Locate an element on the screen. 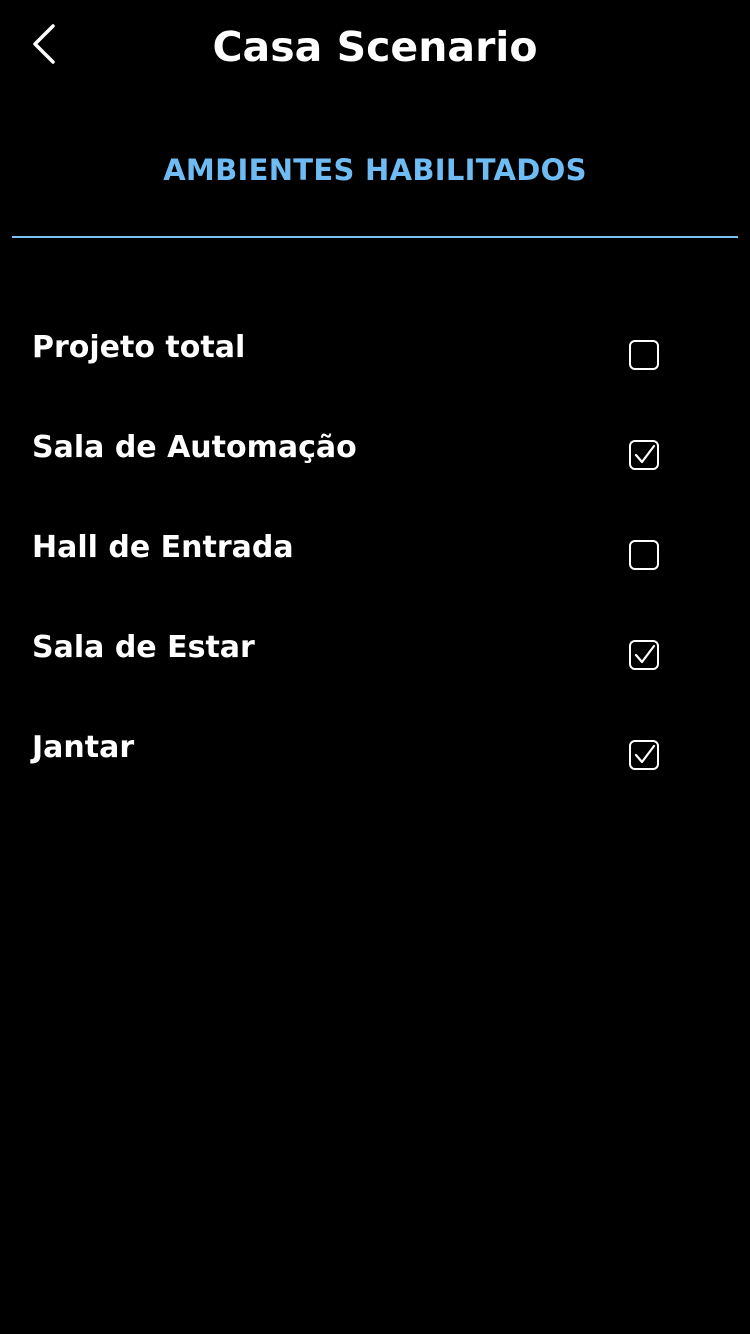 The height and width of the screenshot is (1334, 750). page-title: Casa Scenario is located at coordinates (375, 47).